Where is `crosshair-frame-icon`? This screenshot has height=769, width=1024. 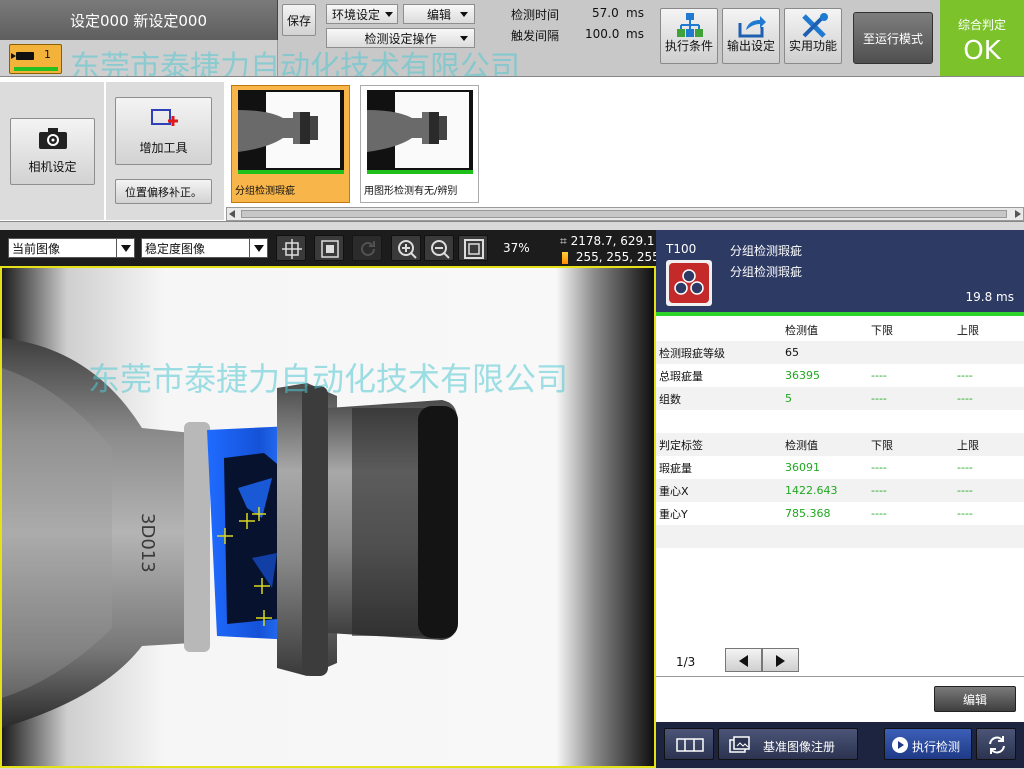
crosshair-frame-icon is located at coordinates (292, 249).